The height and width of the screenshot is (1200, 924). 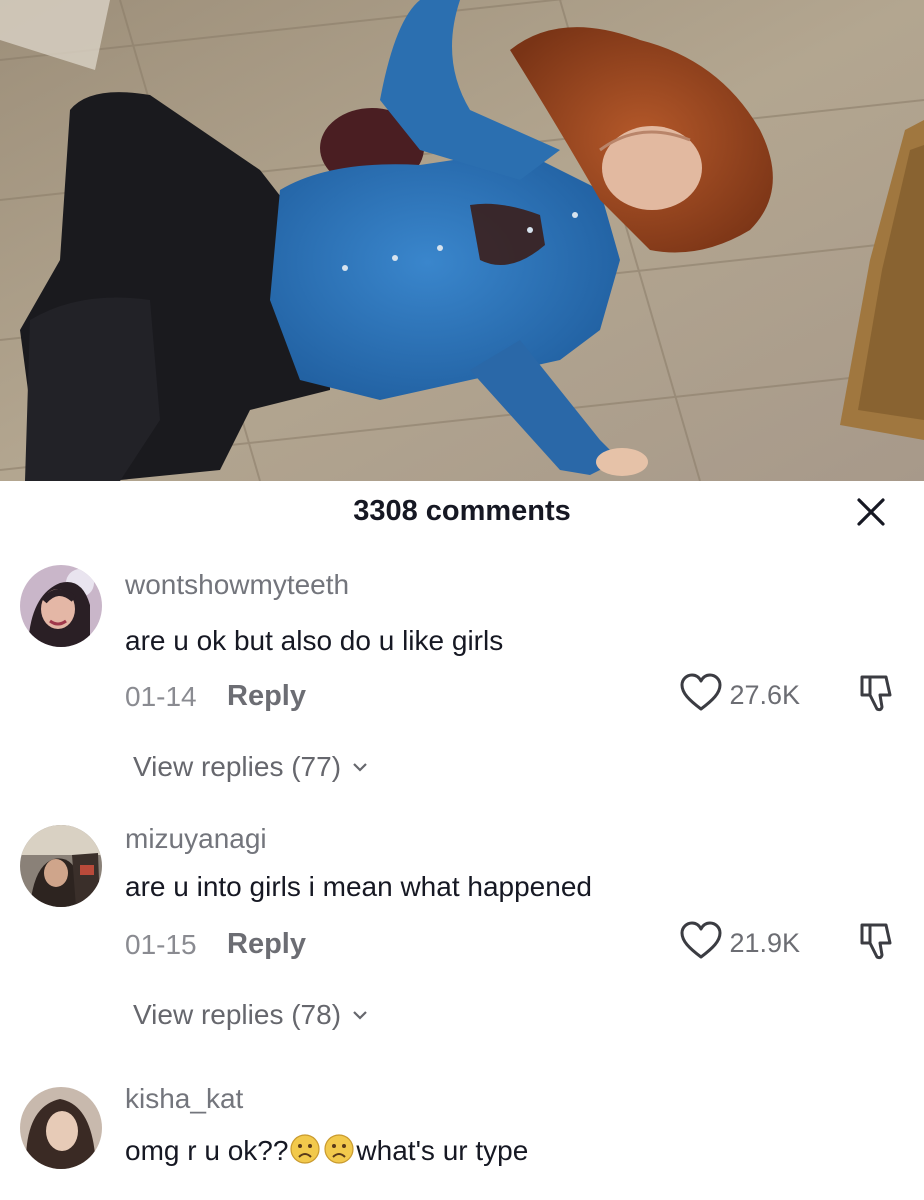 I want to click on comment-text: are u ok but also do u like girls, so click(x=314, y=640).